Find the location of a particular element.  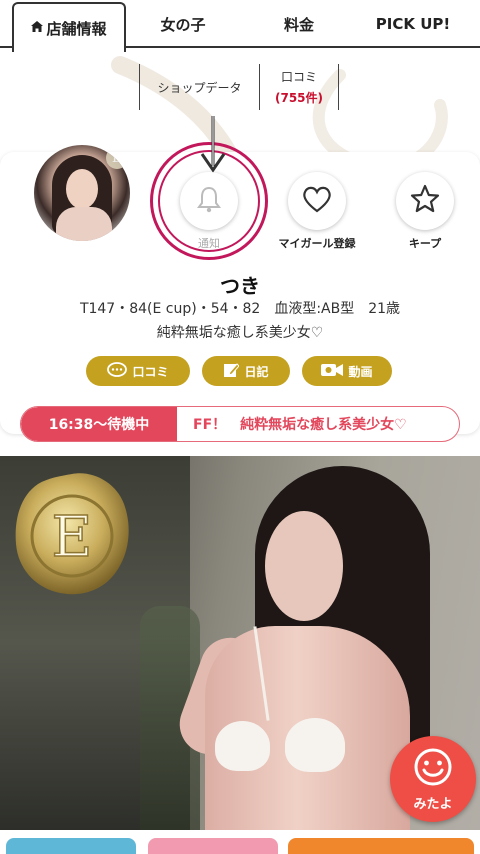

subtab-label: 口コミ is located at coordinates (298, 77).